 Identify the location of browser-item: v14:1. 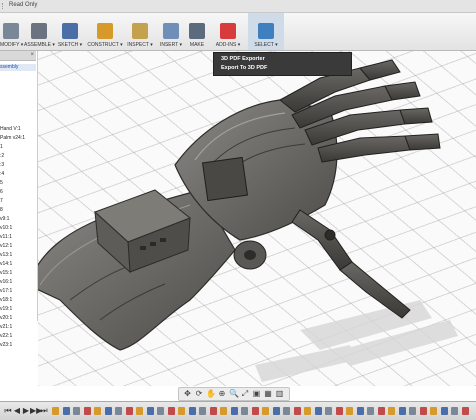
(6, 264).